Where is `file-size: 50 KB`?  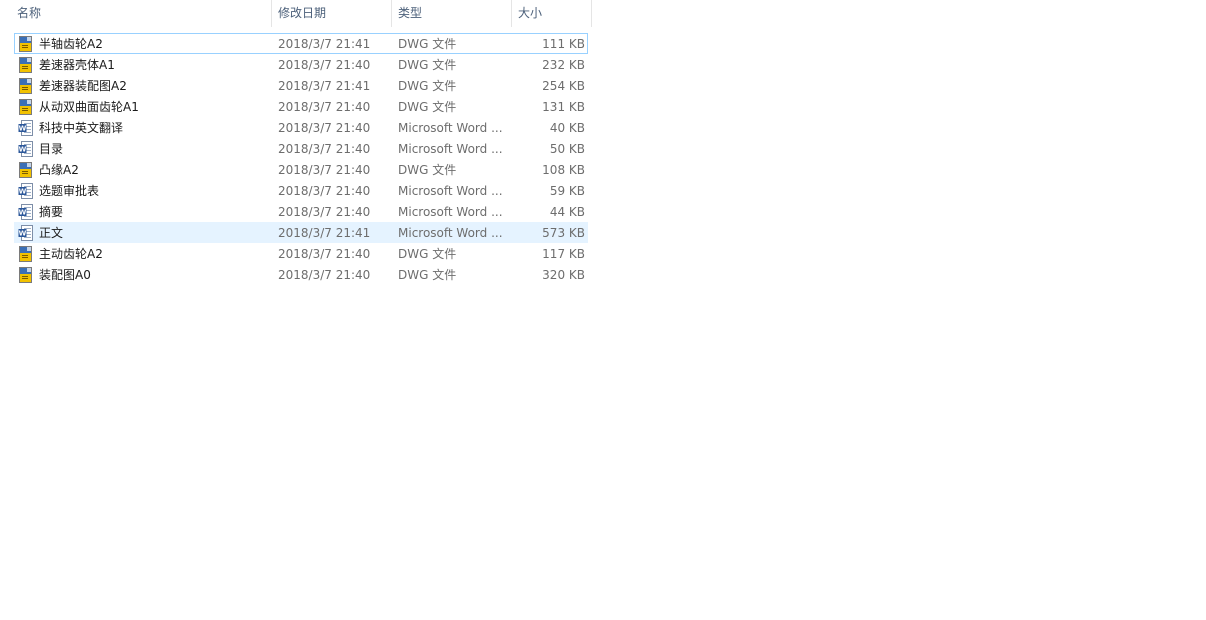
file-size: 50 KB is located at coordinates (567, 149).